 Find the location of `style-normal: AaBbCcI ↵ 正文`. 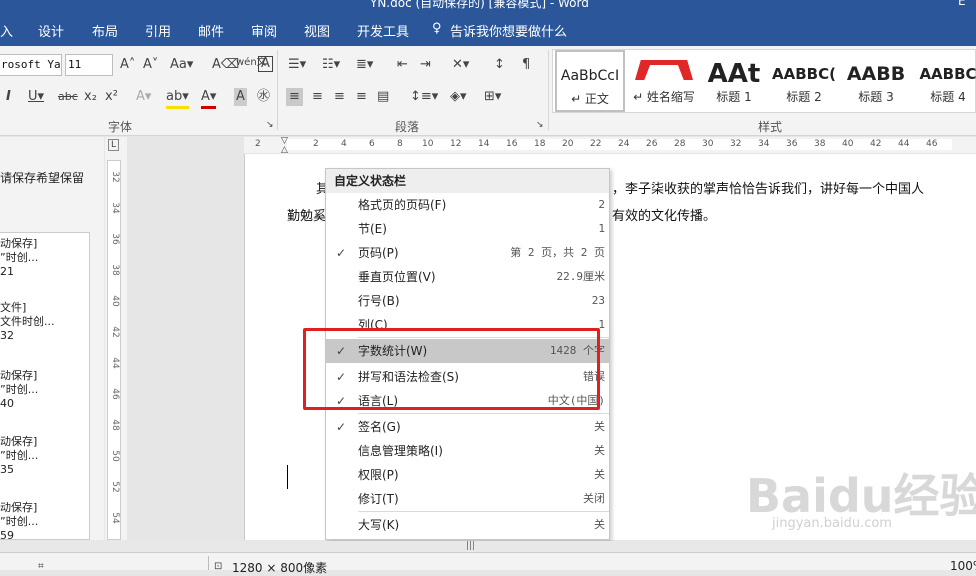

style-normal: AaBbCcI ↵ 正文 is located at coordinates (590, 81).